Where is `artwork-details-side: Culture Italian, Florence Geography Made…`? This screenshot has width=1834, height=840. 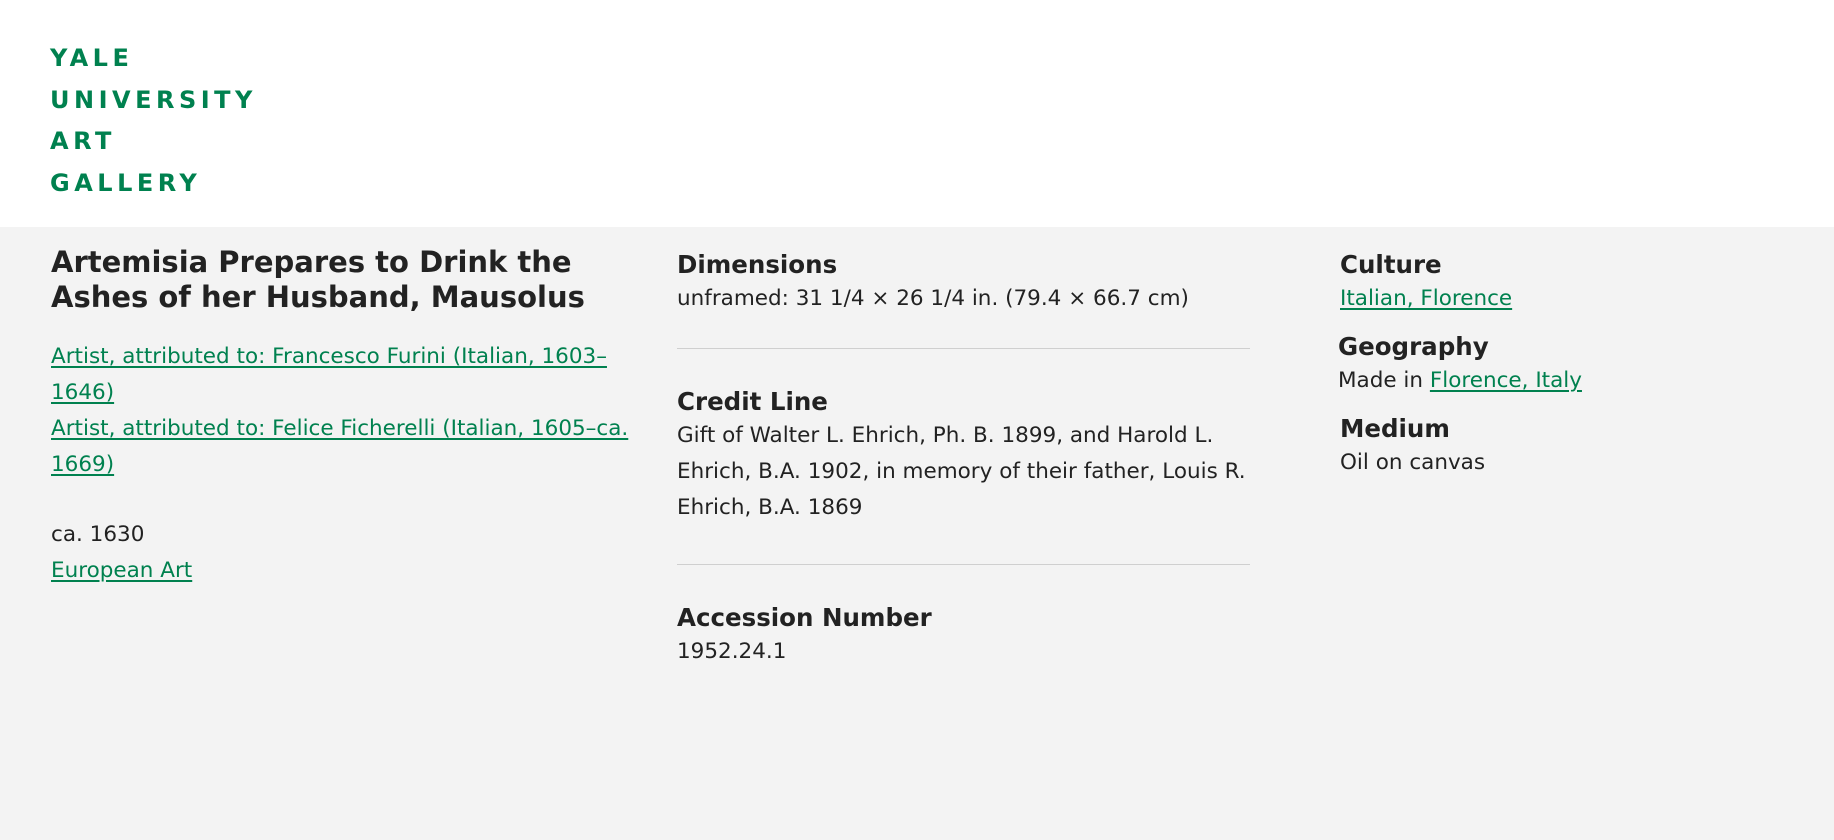
artwork-details-side: Culture Italian, Florence Geography Made… is located at coordinates (1574, 354).